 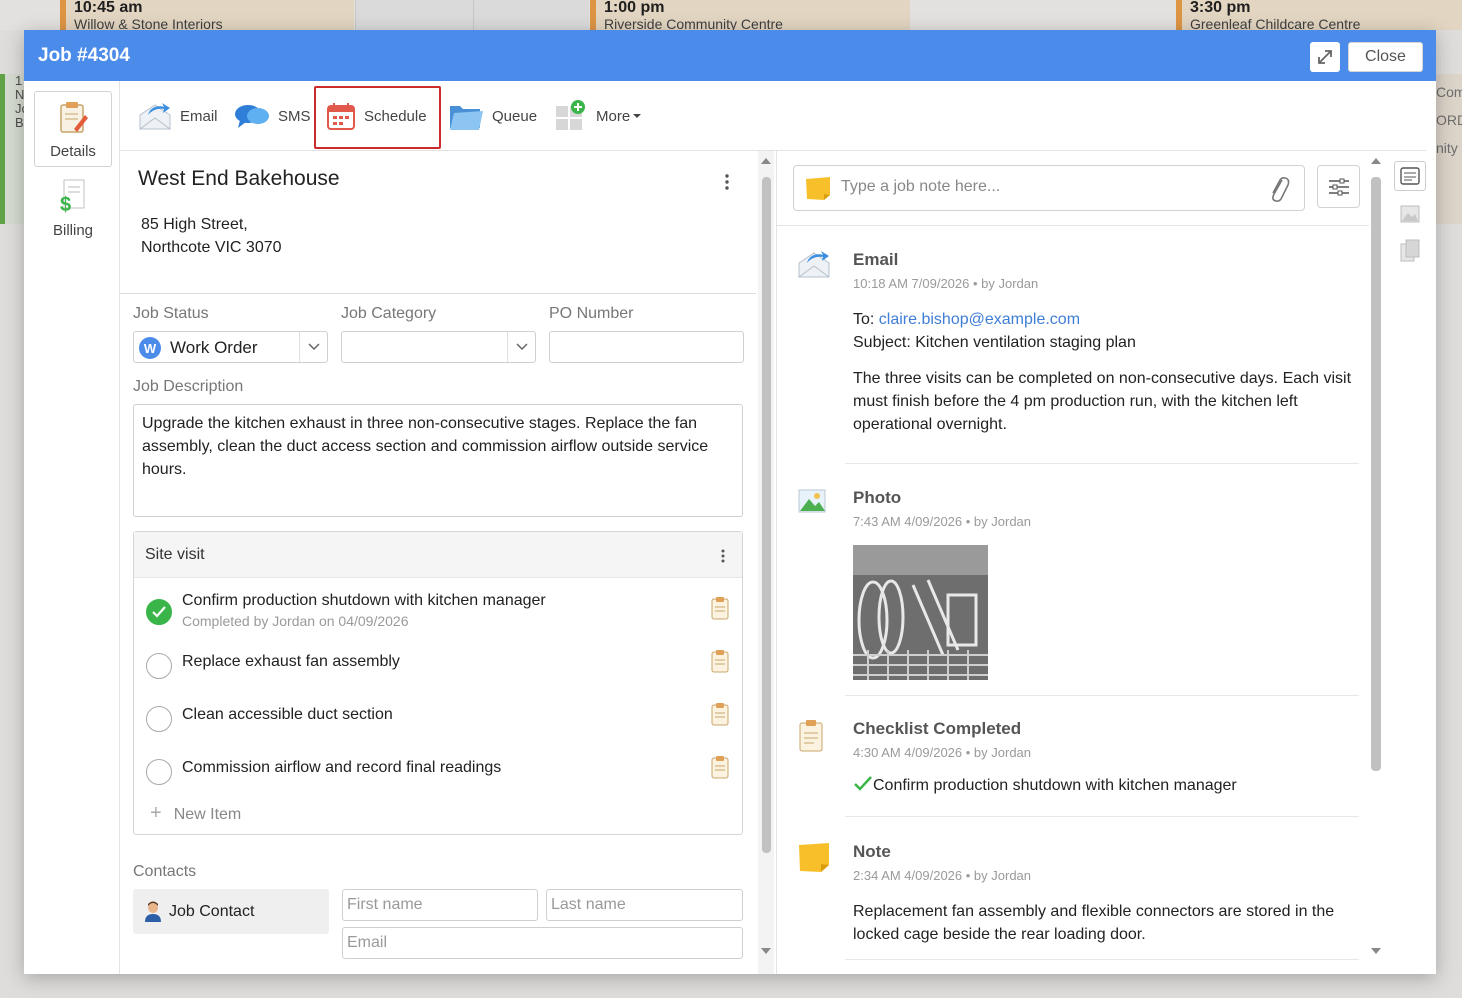 I want to click on new-checklist-item-button: + New Item, so click(x=195, y=813).